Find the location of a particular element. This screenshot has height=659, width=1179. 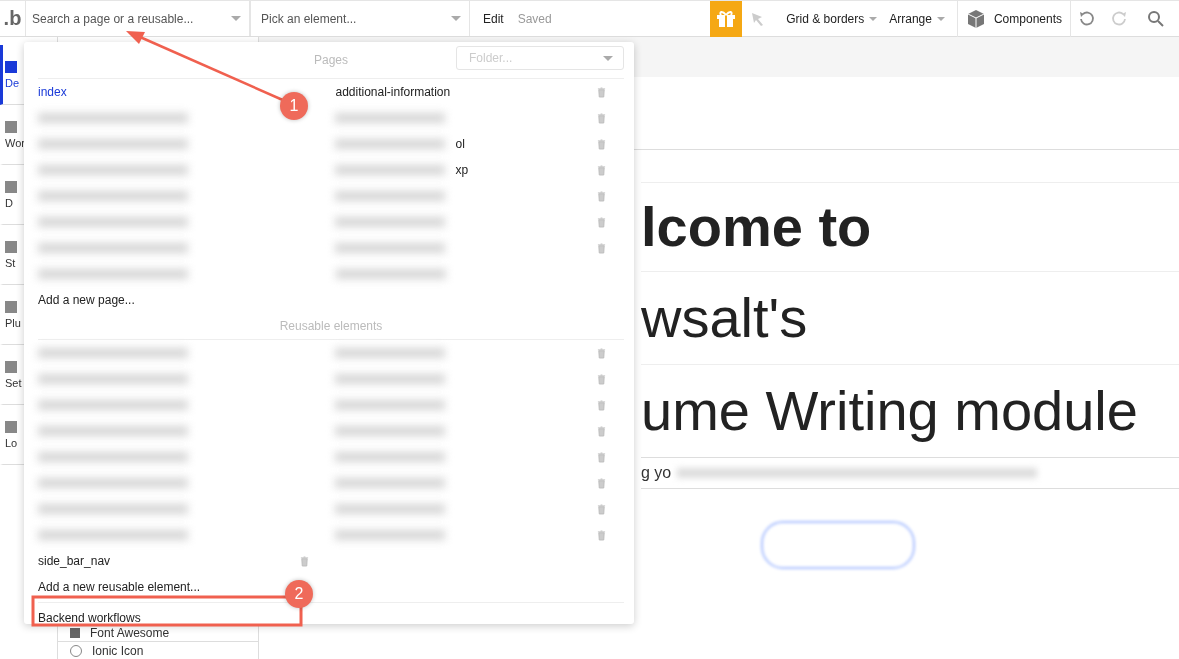

cube-icon is located at coordinates (975, 18).